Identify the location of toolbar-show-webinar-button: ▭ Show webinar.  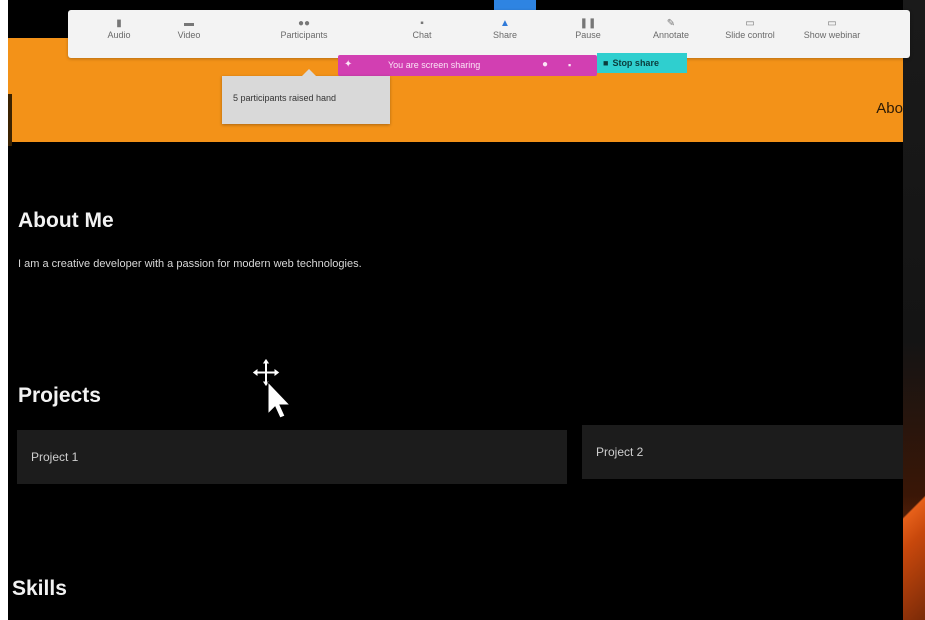
(832, 34).